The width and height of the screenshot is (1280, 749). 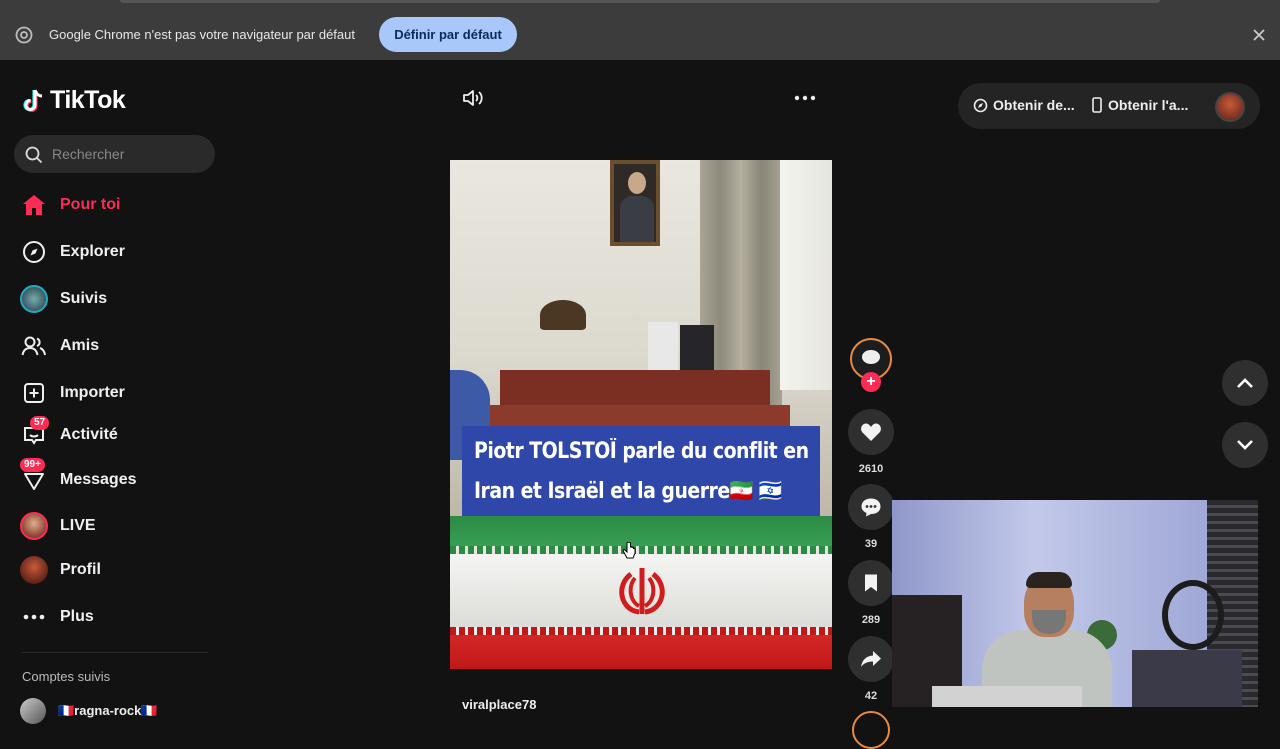 I want to click on iran-emblem, so click(x=642, y=591).